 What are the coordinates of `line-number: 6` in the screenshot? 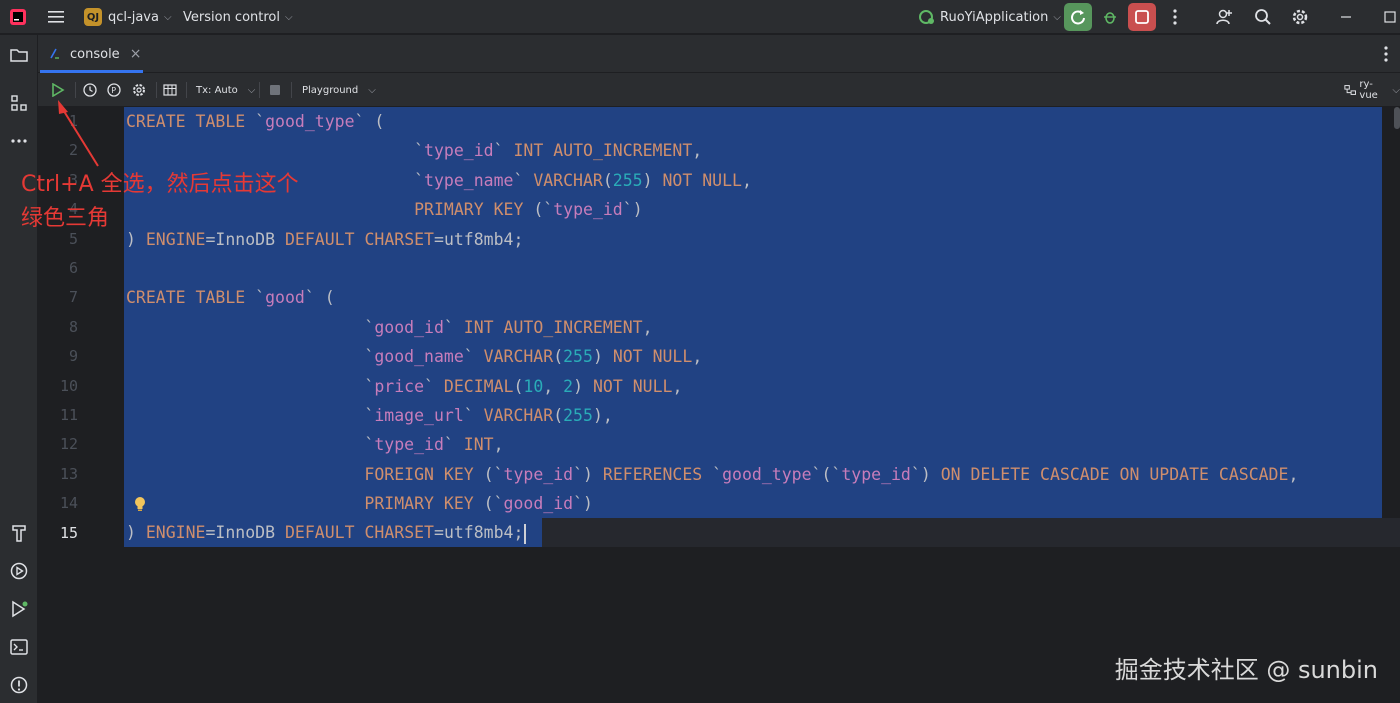 It's located at (73, 268).